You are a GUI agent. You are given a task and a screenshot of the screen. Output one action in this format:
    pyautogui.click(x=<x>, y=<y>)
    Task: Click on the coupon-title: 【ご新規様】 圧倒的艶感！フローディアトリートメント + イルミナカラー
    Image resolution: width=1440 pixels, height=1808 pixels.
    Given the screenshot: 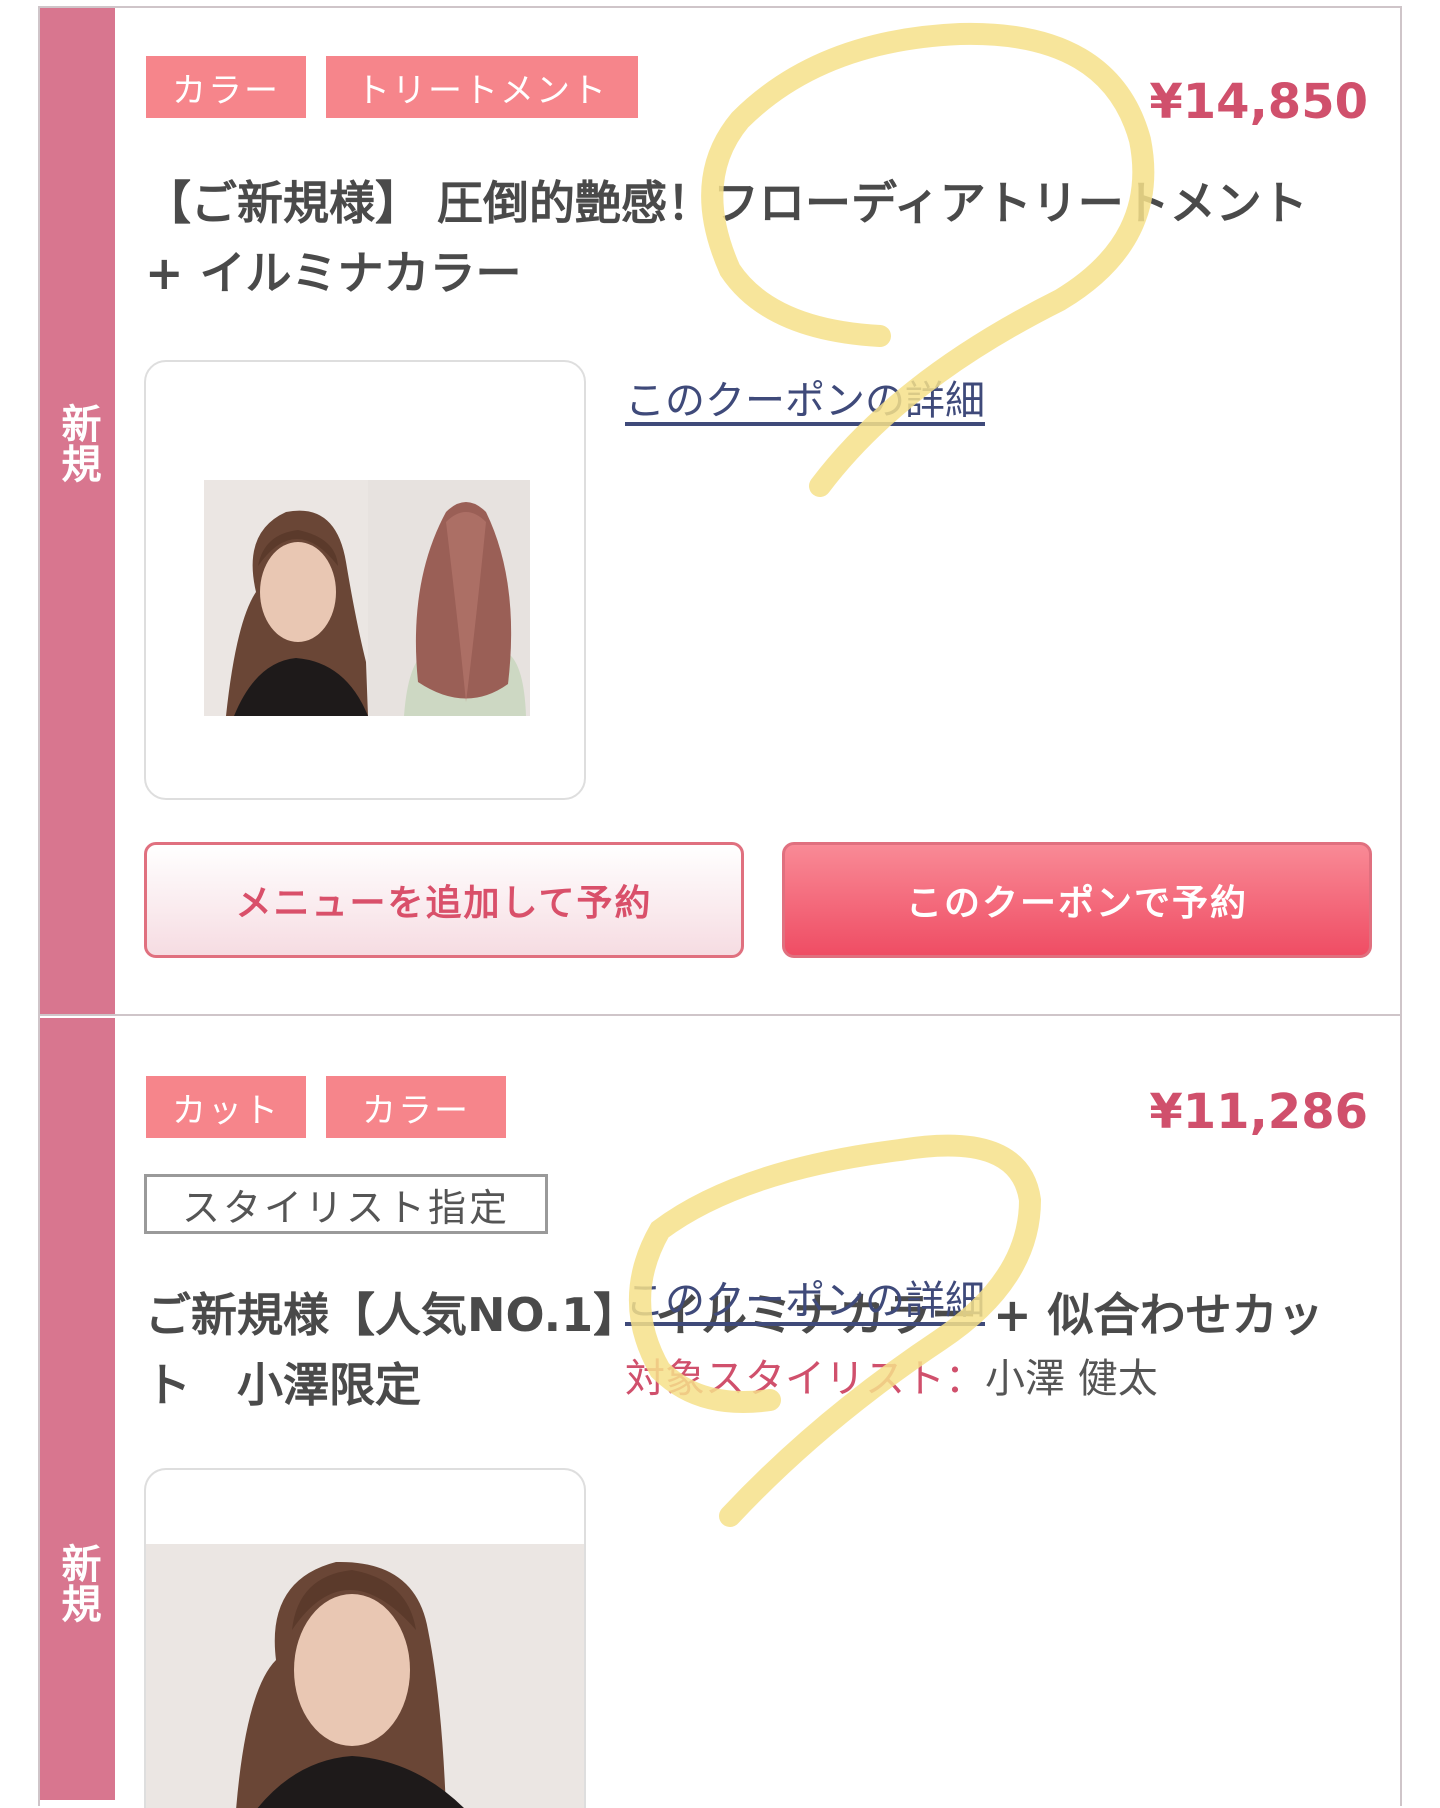 What is the action you would take?
    pyautogui.click(x=765, y=238)
    